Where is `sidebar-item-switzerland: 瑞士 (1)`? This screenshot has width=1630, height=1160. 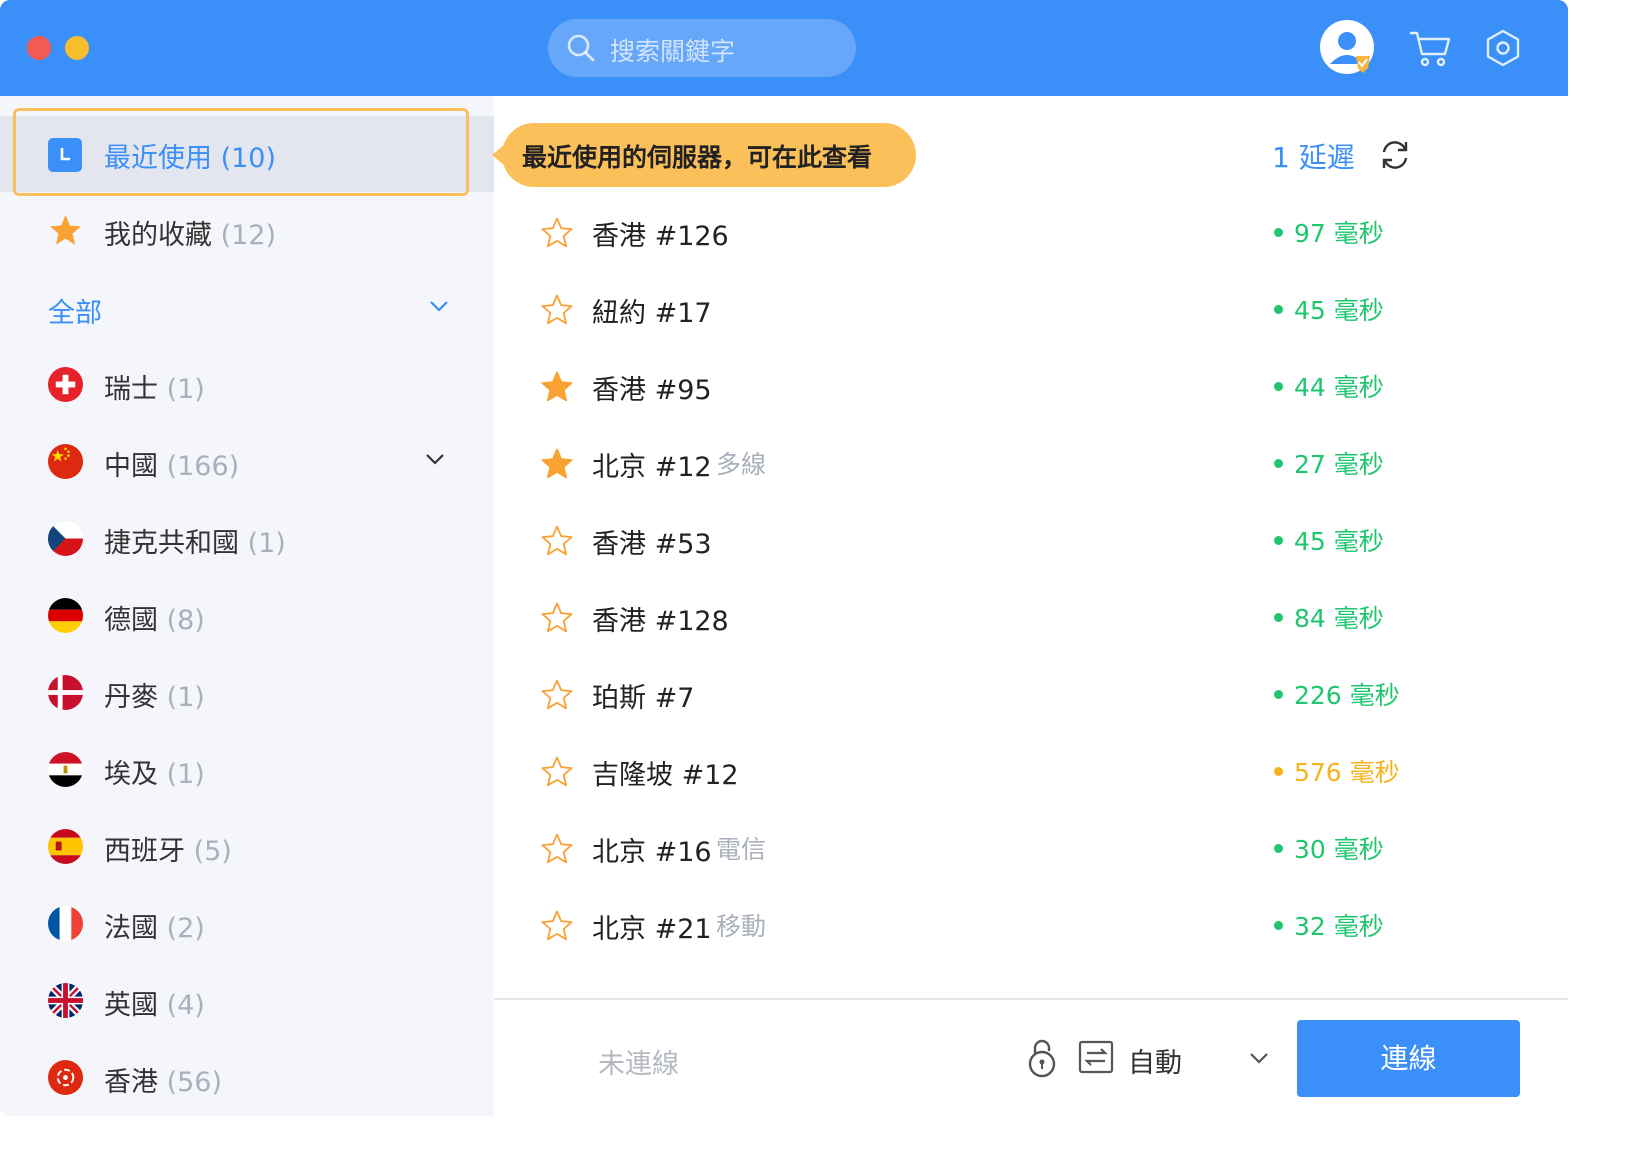 sidebar-item-switzerland: 瑞士 (1) is located at coordinates (247, 385).